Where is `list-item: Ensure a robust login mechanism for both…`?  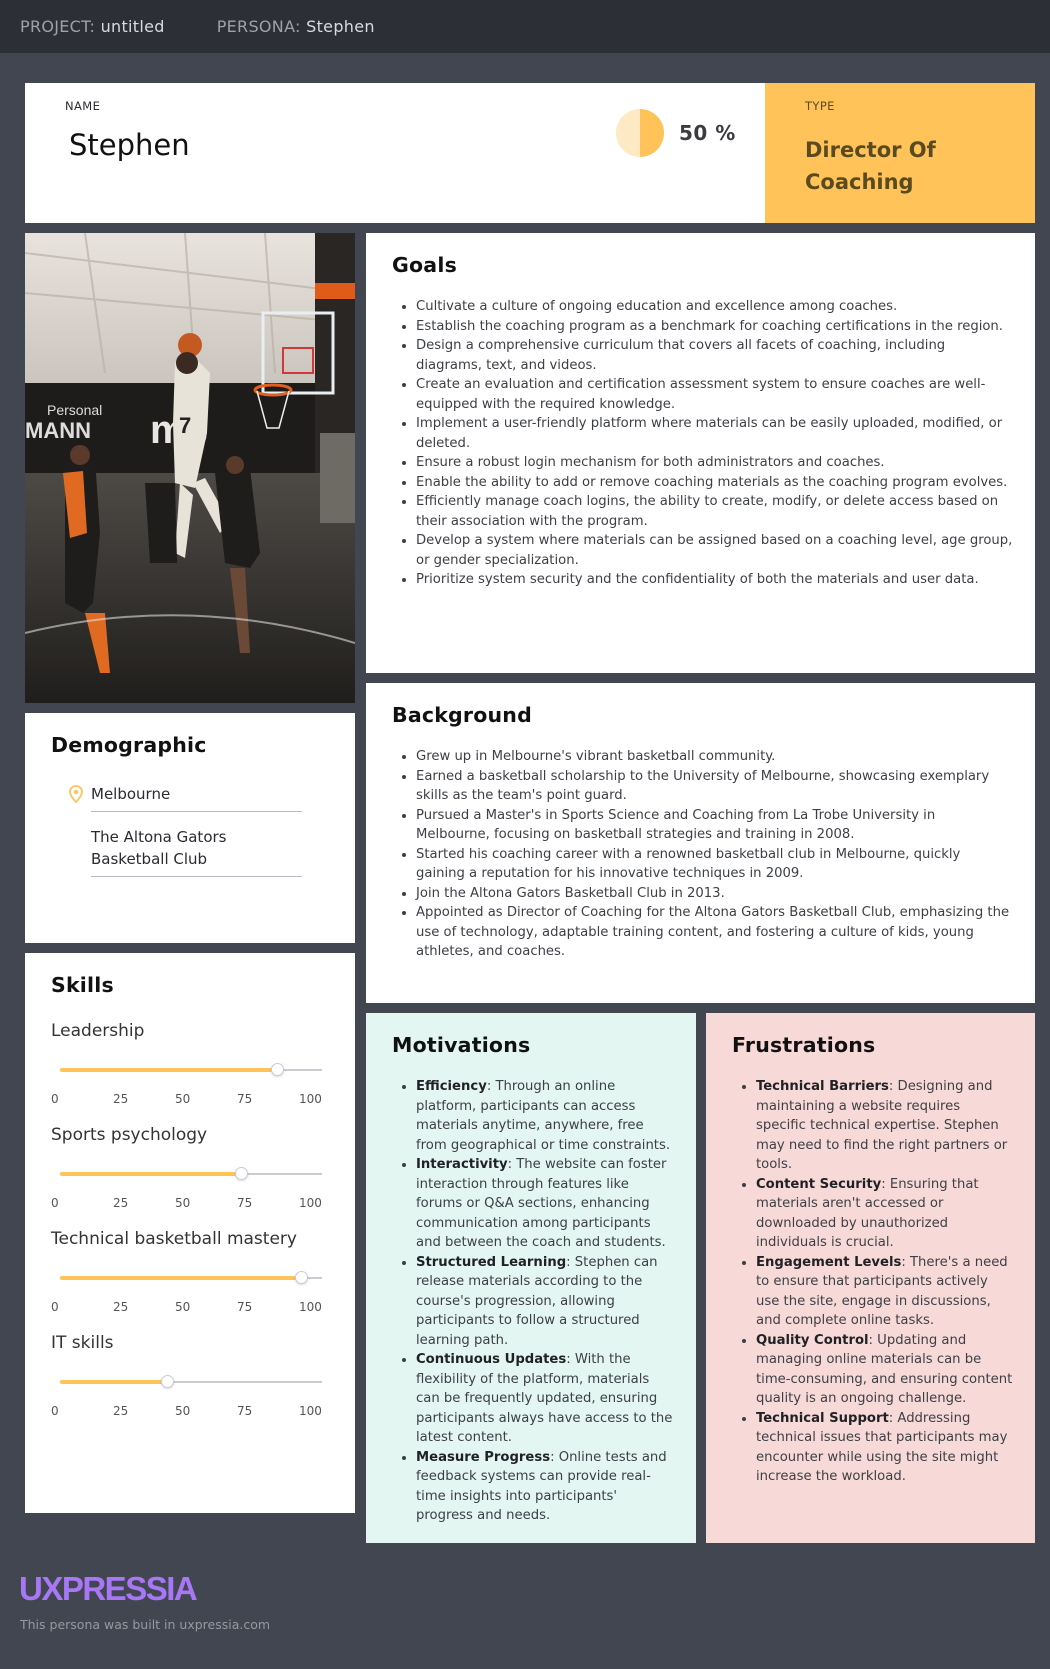
list-item: Ensure a robust login mechanism for both… is located at coordinates (702, 463).